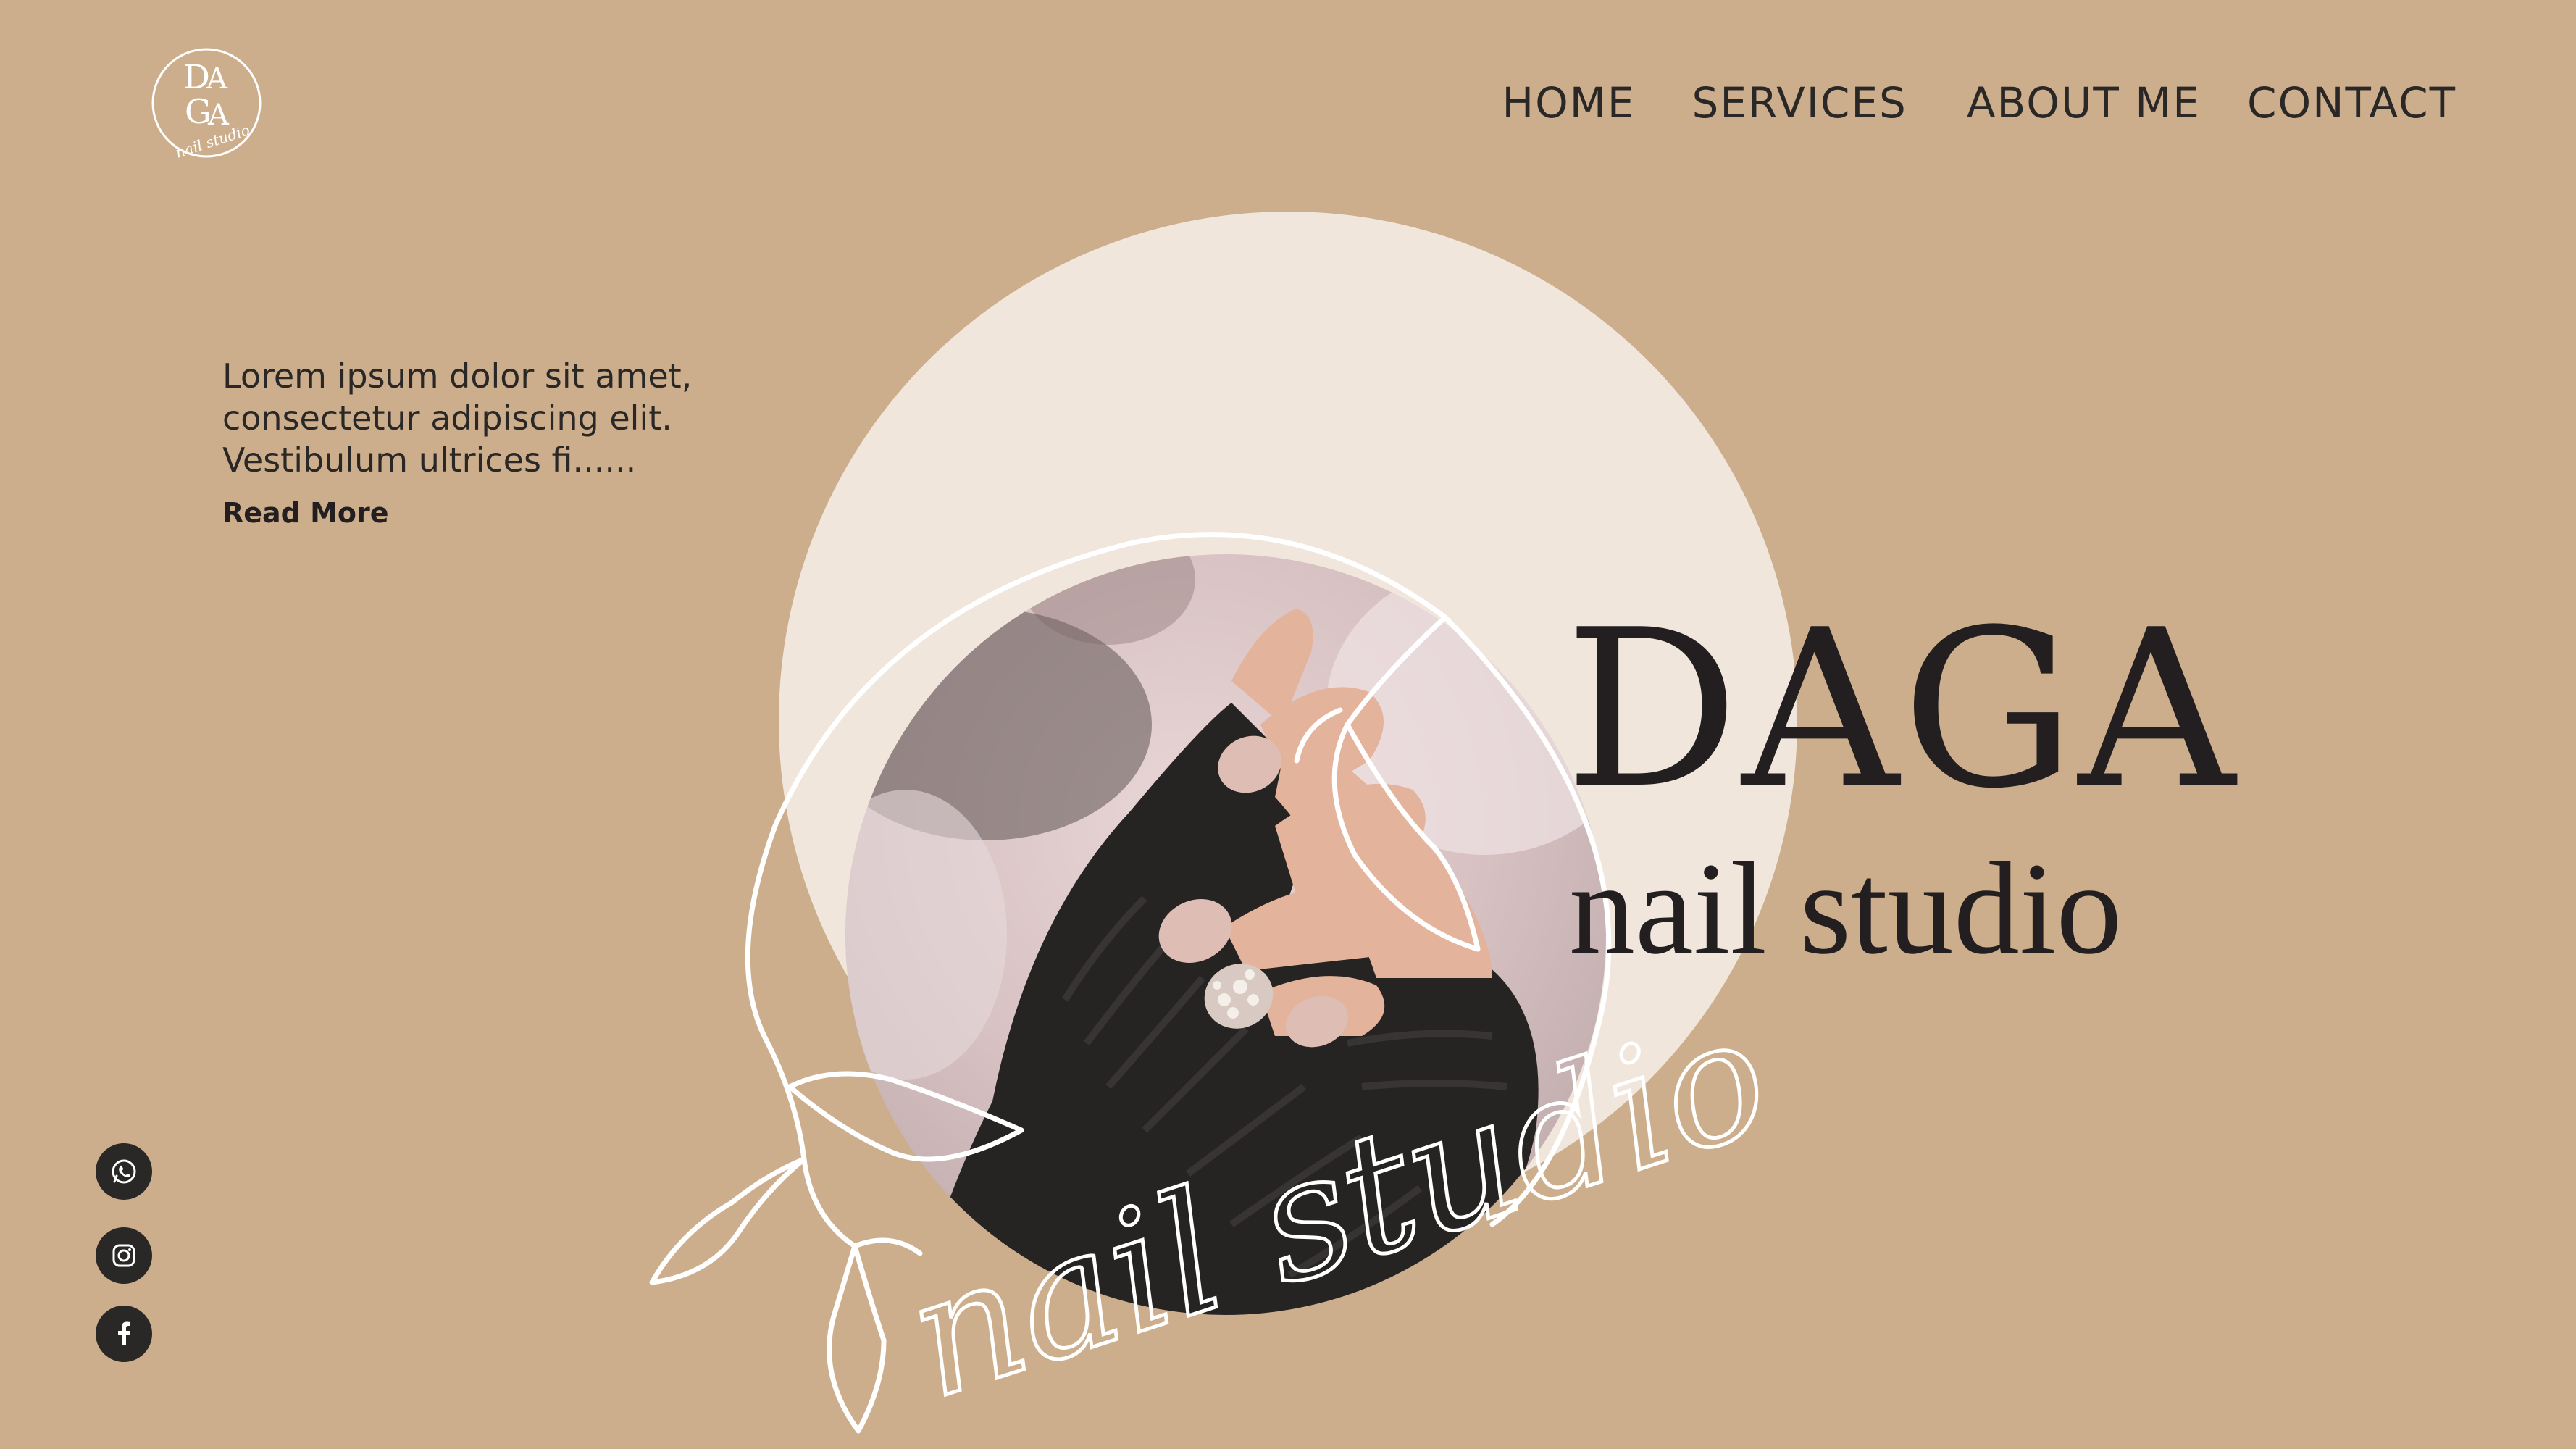  I want to click on main-nav: HOME SERVICES ABOUT ME CONTACT, so click(1979, 103).